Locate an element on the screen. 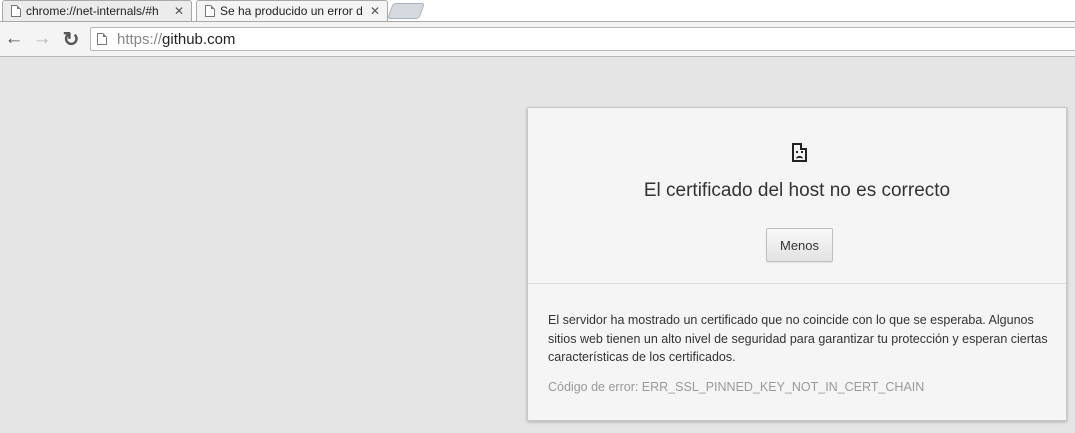 This screenshot has height=433, width=1075. back-arrow-icon: ← is located at coordinates (14, 39).